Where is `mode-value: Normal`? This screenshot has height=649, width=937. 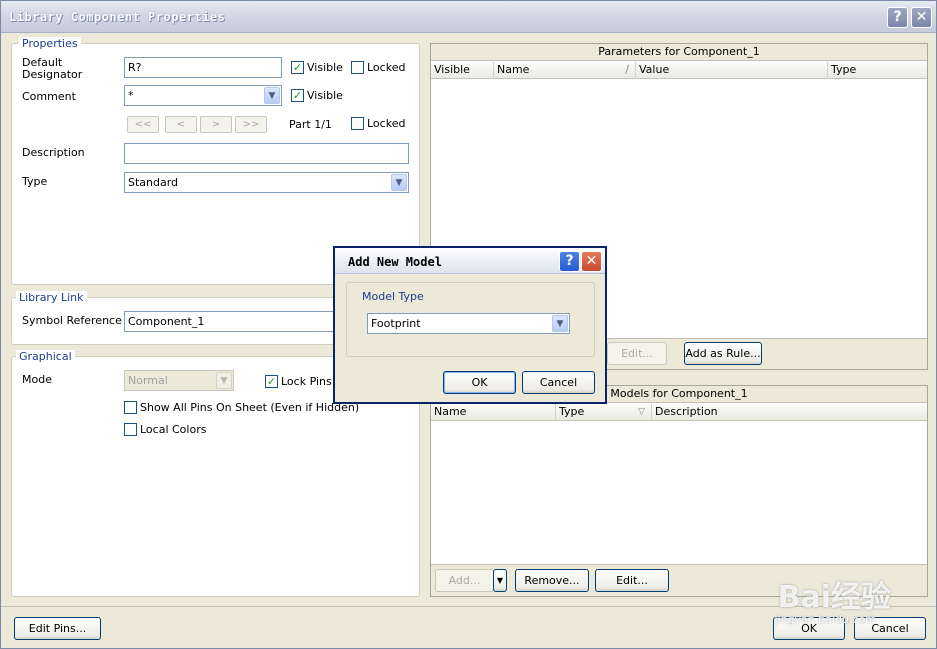
mode-value: Normal is located at coordinates (148, 380).